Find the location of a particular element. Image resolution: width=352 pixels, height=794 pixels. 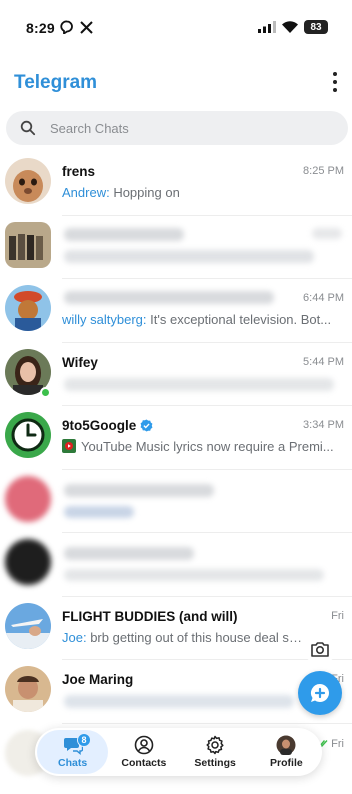

unread-badge: 8 is located at coordinates (84, 740).